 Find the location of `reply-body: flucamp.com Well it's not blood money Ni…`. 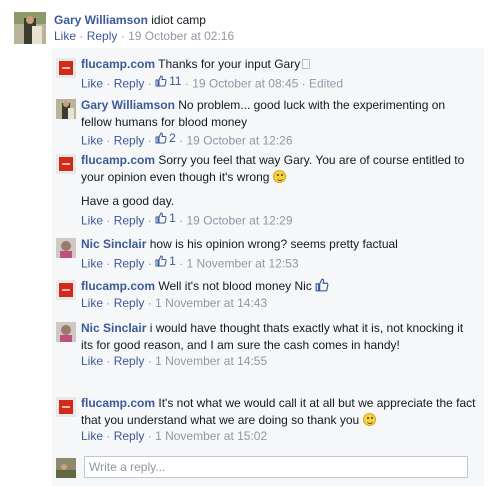

reply-body: flucamp.com Well it's not blood money Ni… is located at coordinates (279, 294).